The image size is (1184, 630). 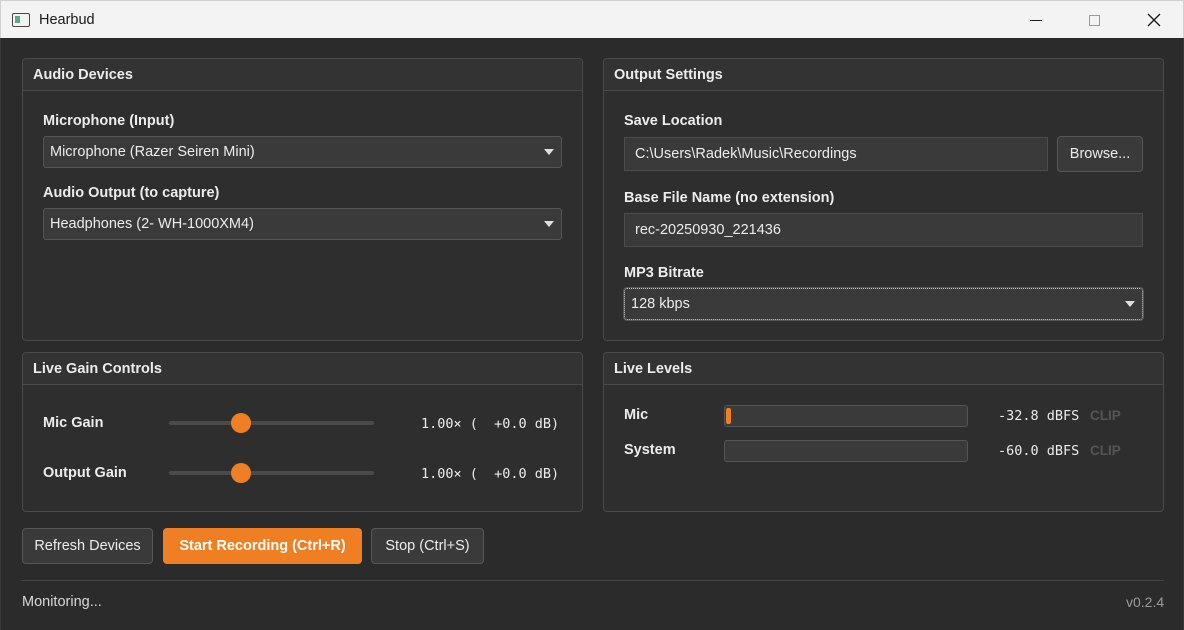 What do you see at coordinates (664, 273) in the screenshot?
I see `mp3-bitrate-label: MP3 Bitrate` at bounding box center [664, 273].